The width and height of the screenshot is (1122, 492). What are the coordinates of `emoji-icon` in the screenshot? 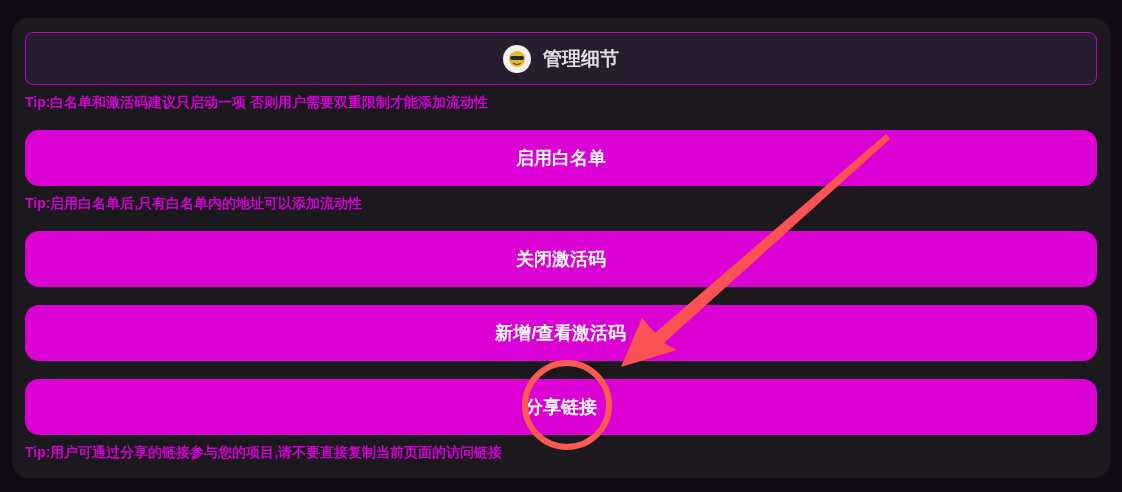 It's located at (517, 58).